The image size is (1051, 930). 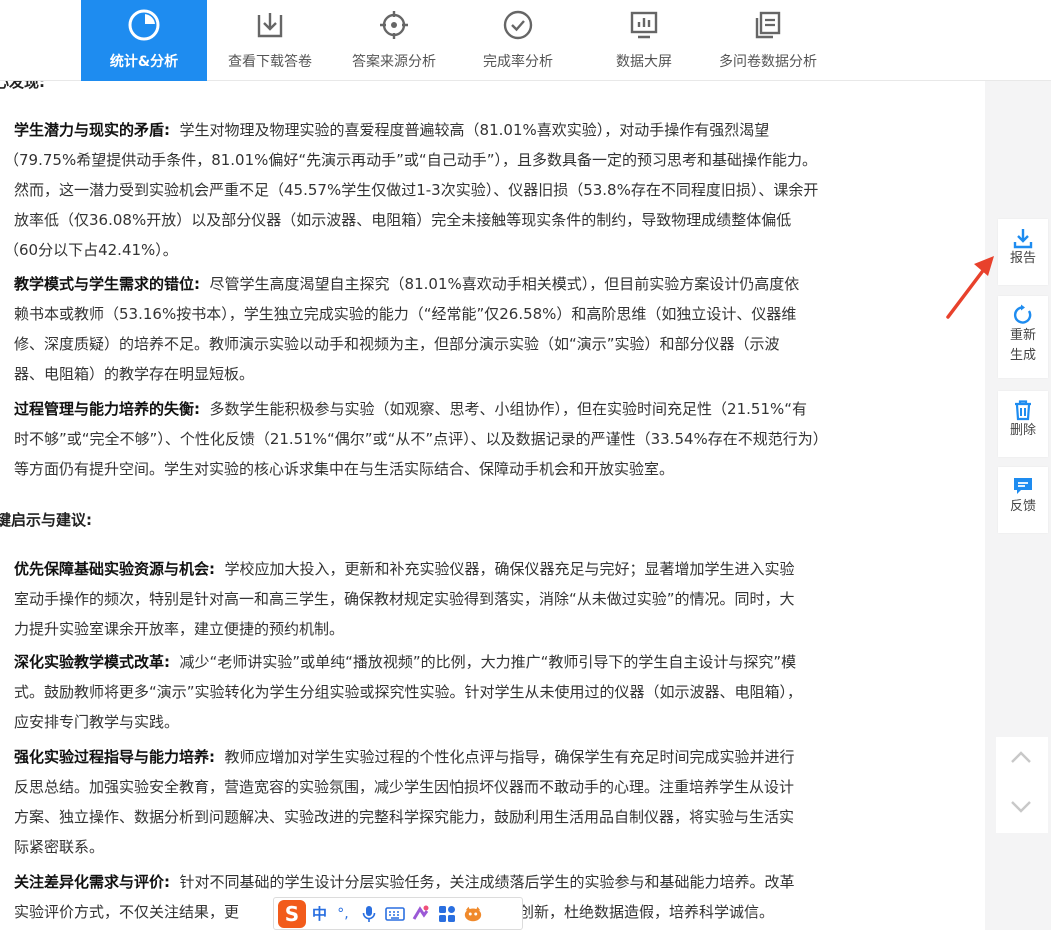 I want to click on trash-icon, so click(x=1023, y=410).